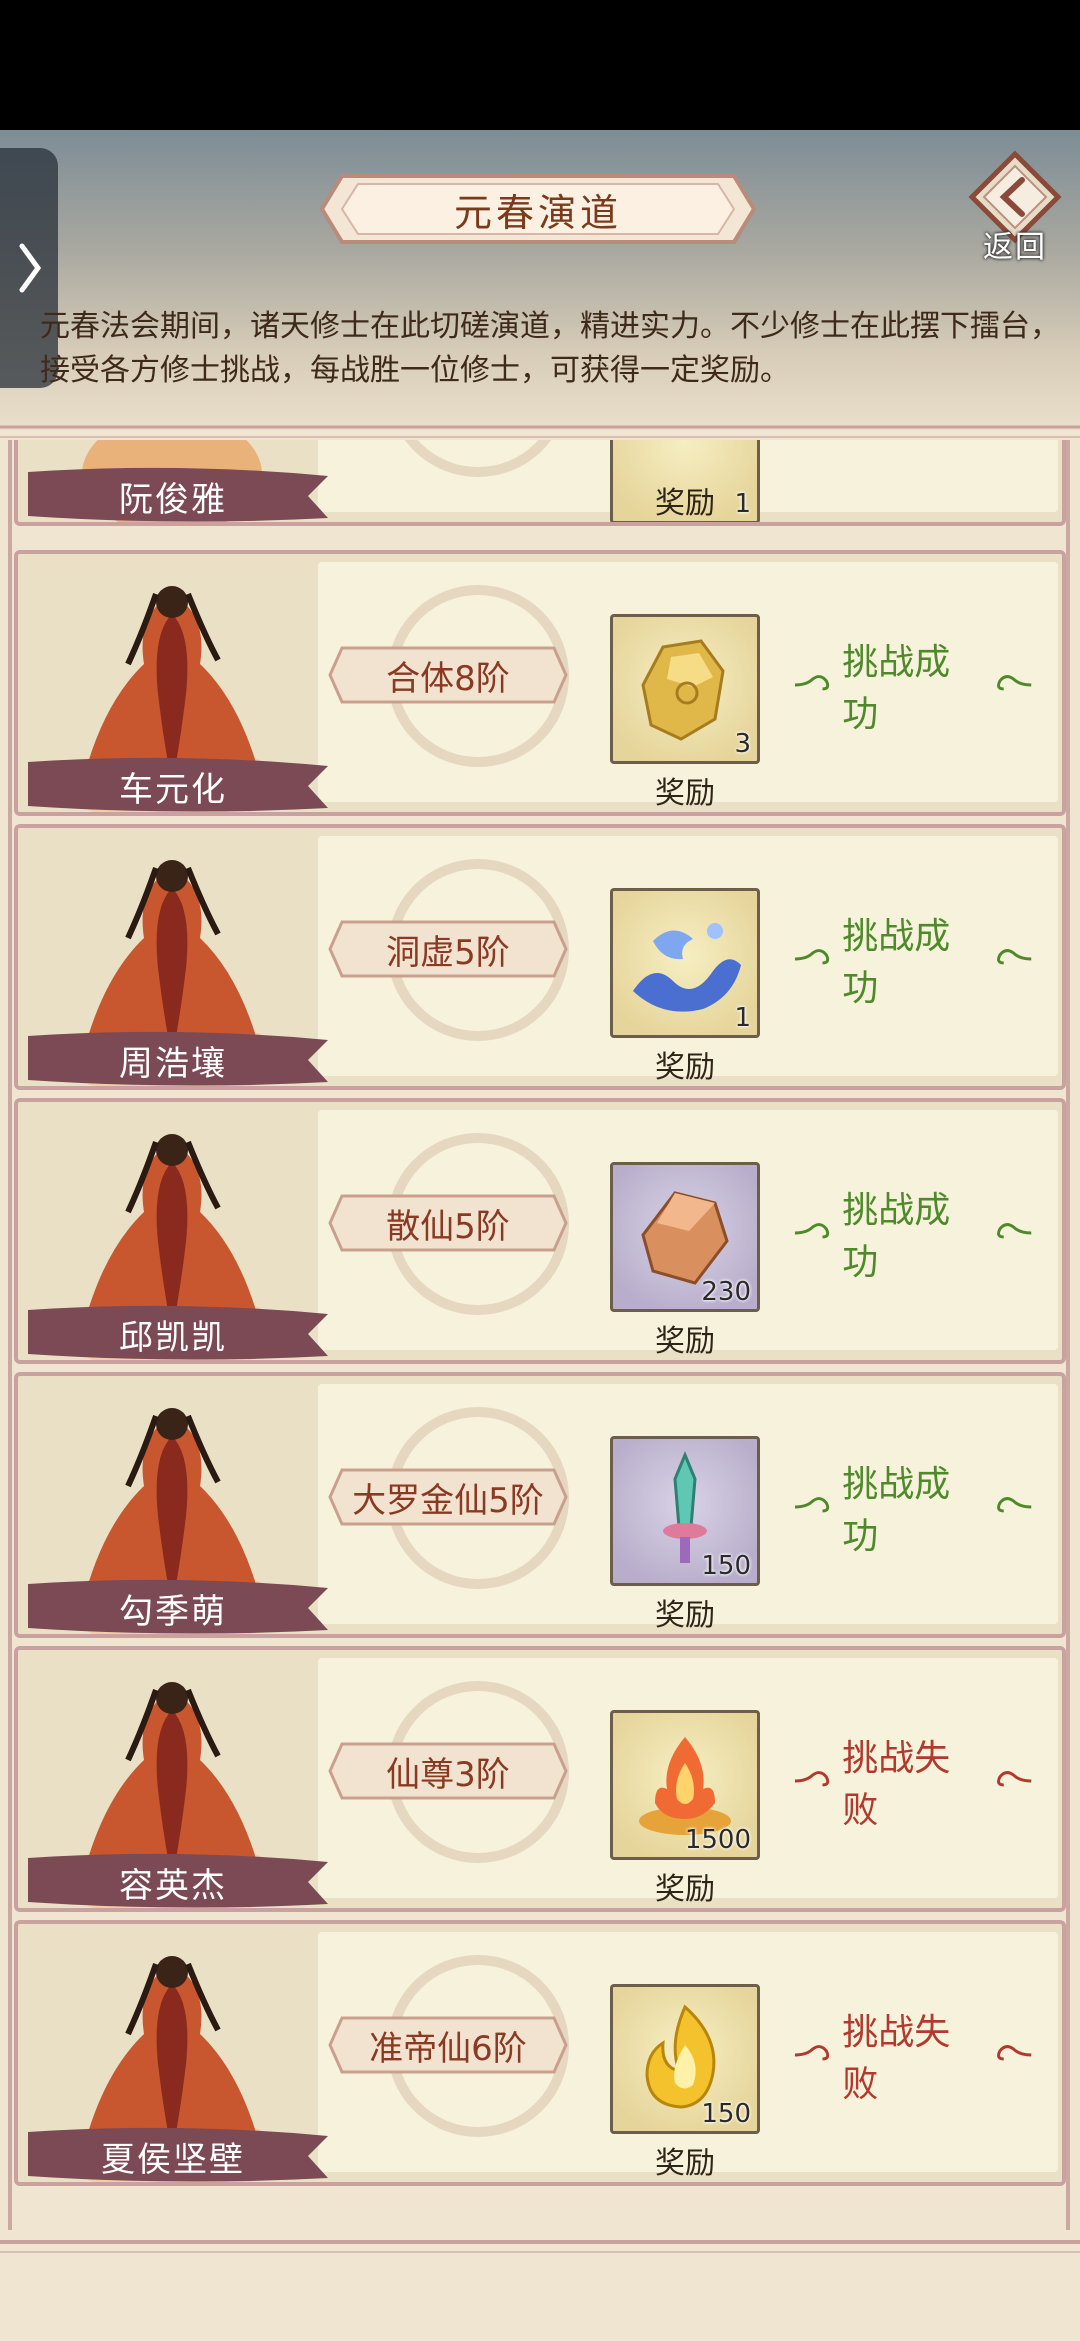 This screenshot has height=2341, width=1080. I want to click on challenger-card: 散仙5阶 230 奖励 挑战成功 邱凯凯, so click(540, 1231).